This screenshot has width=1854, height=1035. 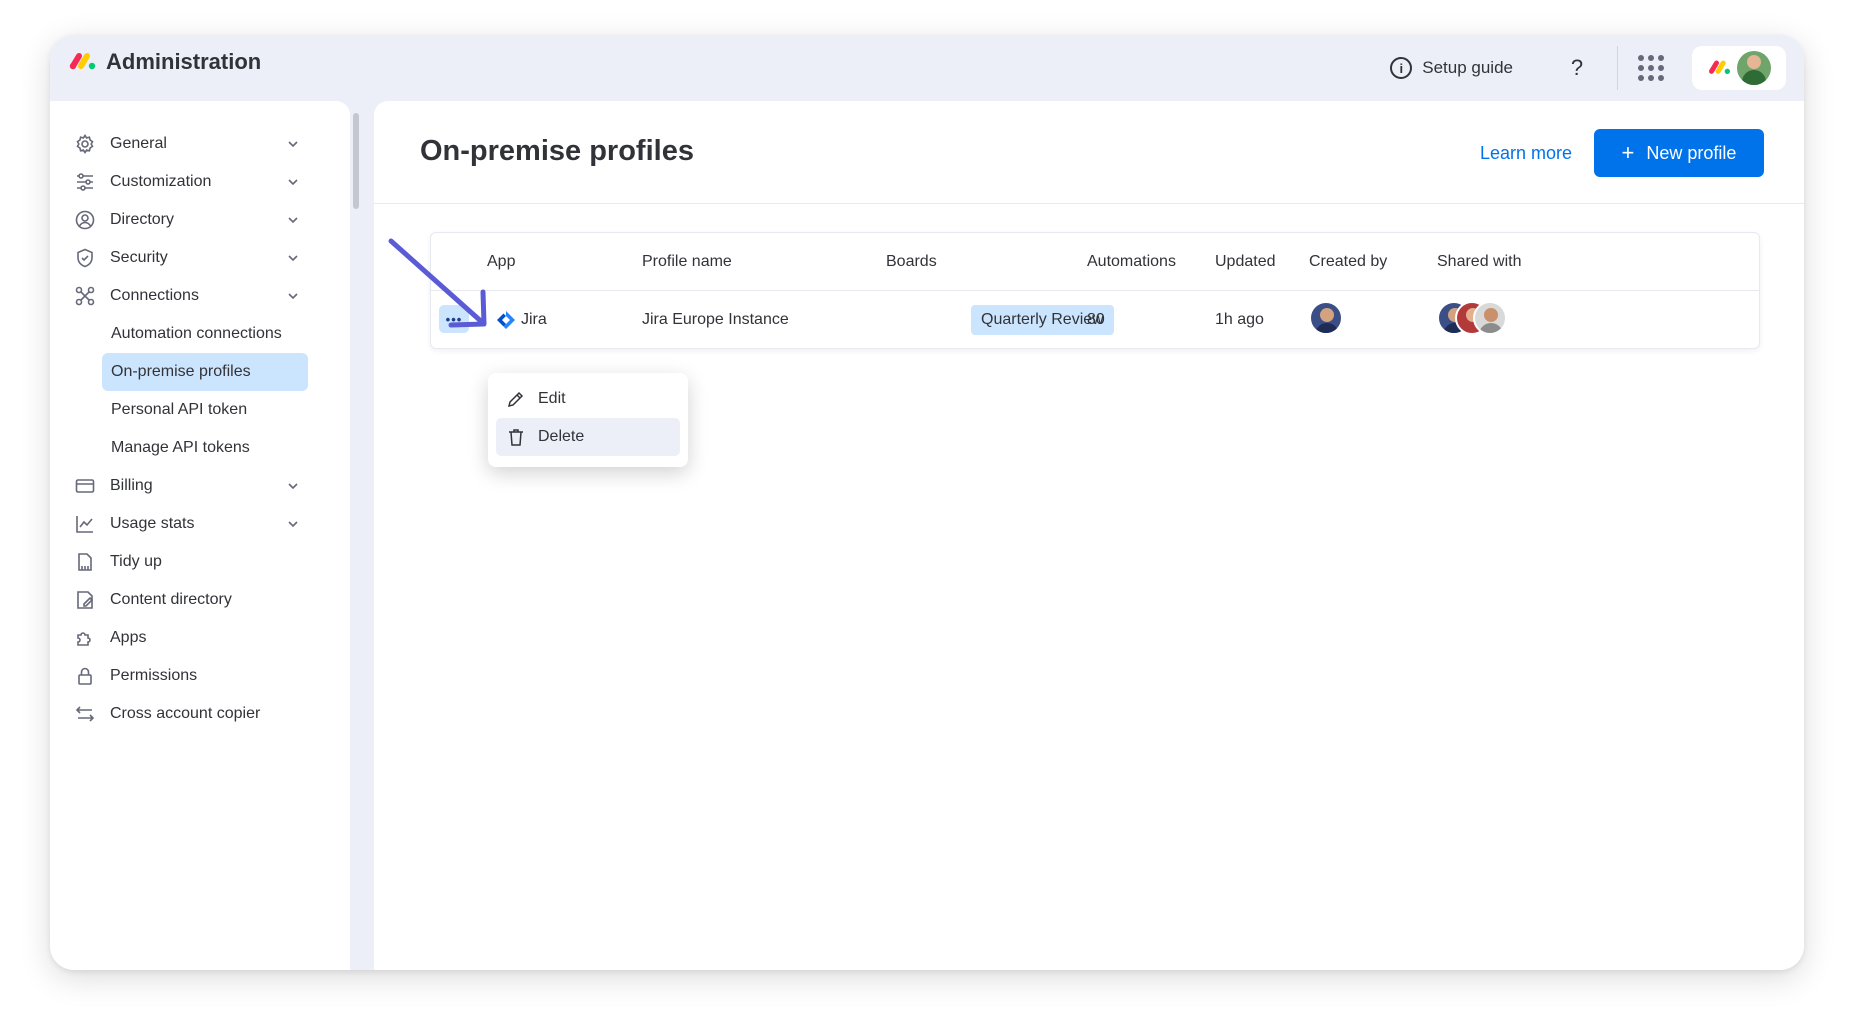 I want to click on app-cell: Jira, so click(x=521, y=320).